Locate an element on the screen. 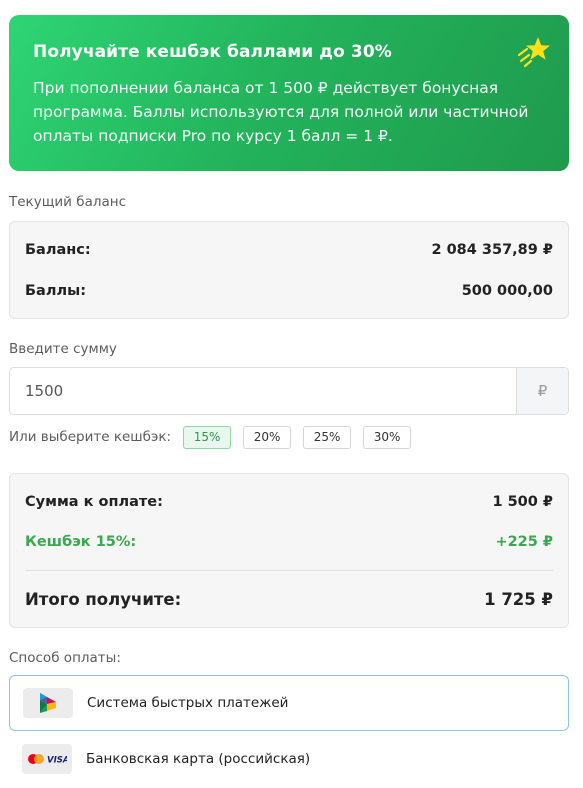 The height and width of the screenshot is (788, 583). sbp-icon is located at coordinates (48, 703).